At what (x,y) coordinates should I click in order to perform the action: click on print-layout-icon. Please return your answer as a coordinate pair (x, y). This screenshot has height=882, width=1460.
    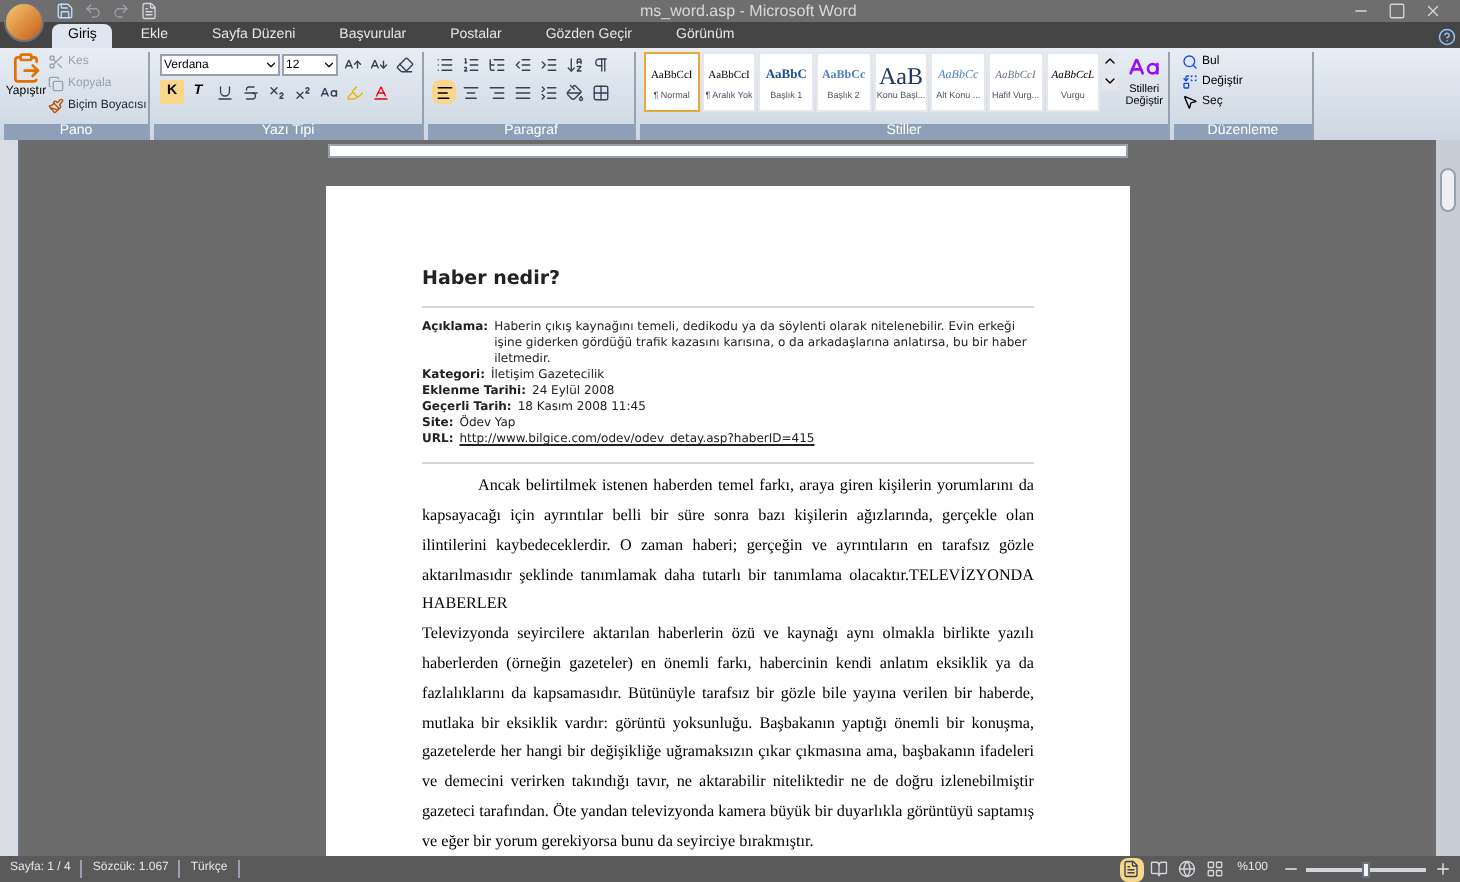
    Looking at the image, I should click on (1131, 869).